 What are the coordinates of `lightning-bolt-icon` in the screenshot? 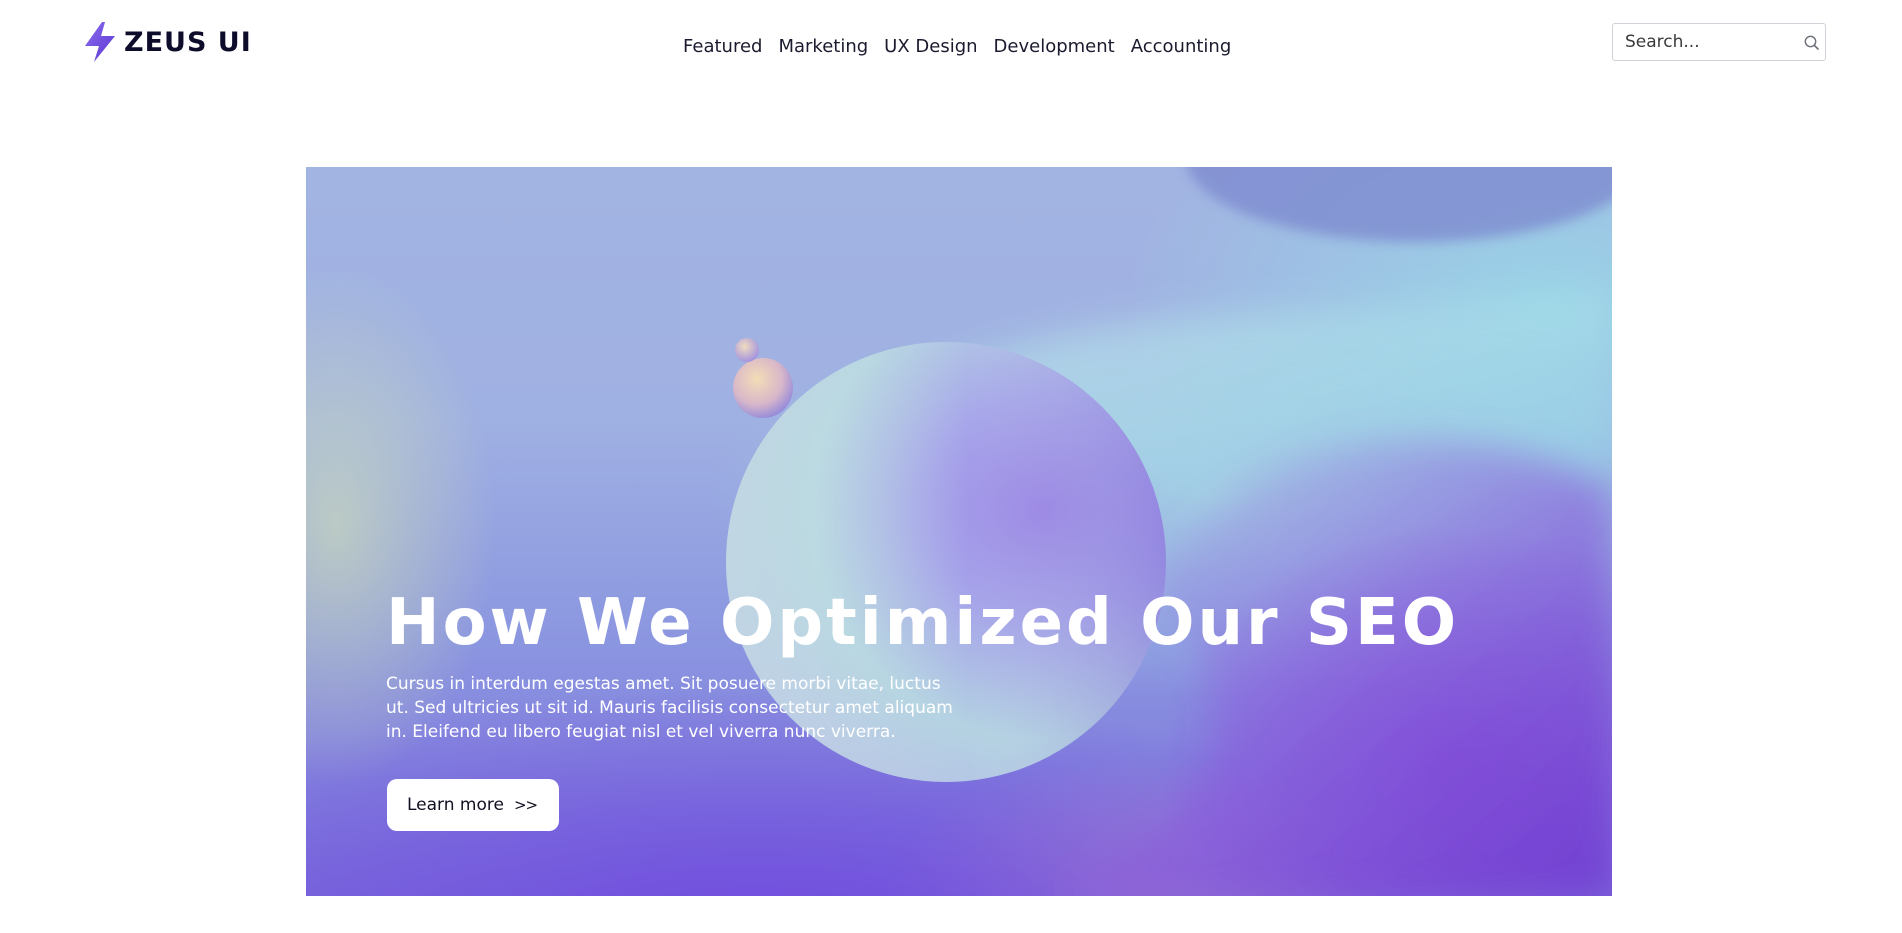 It's located at (100, 42).